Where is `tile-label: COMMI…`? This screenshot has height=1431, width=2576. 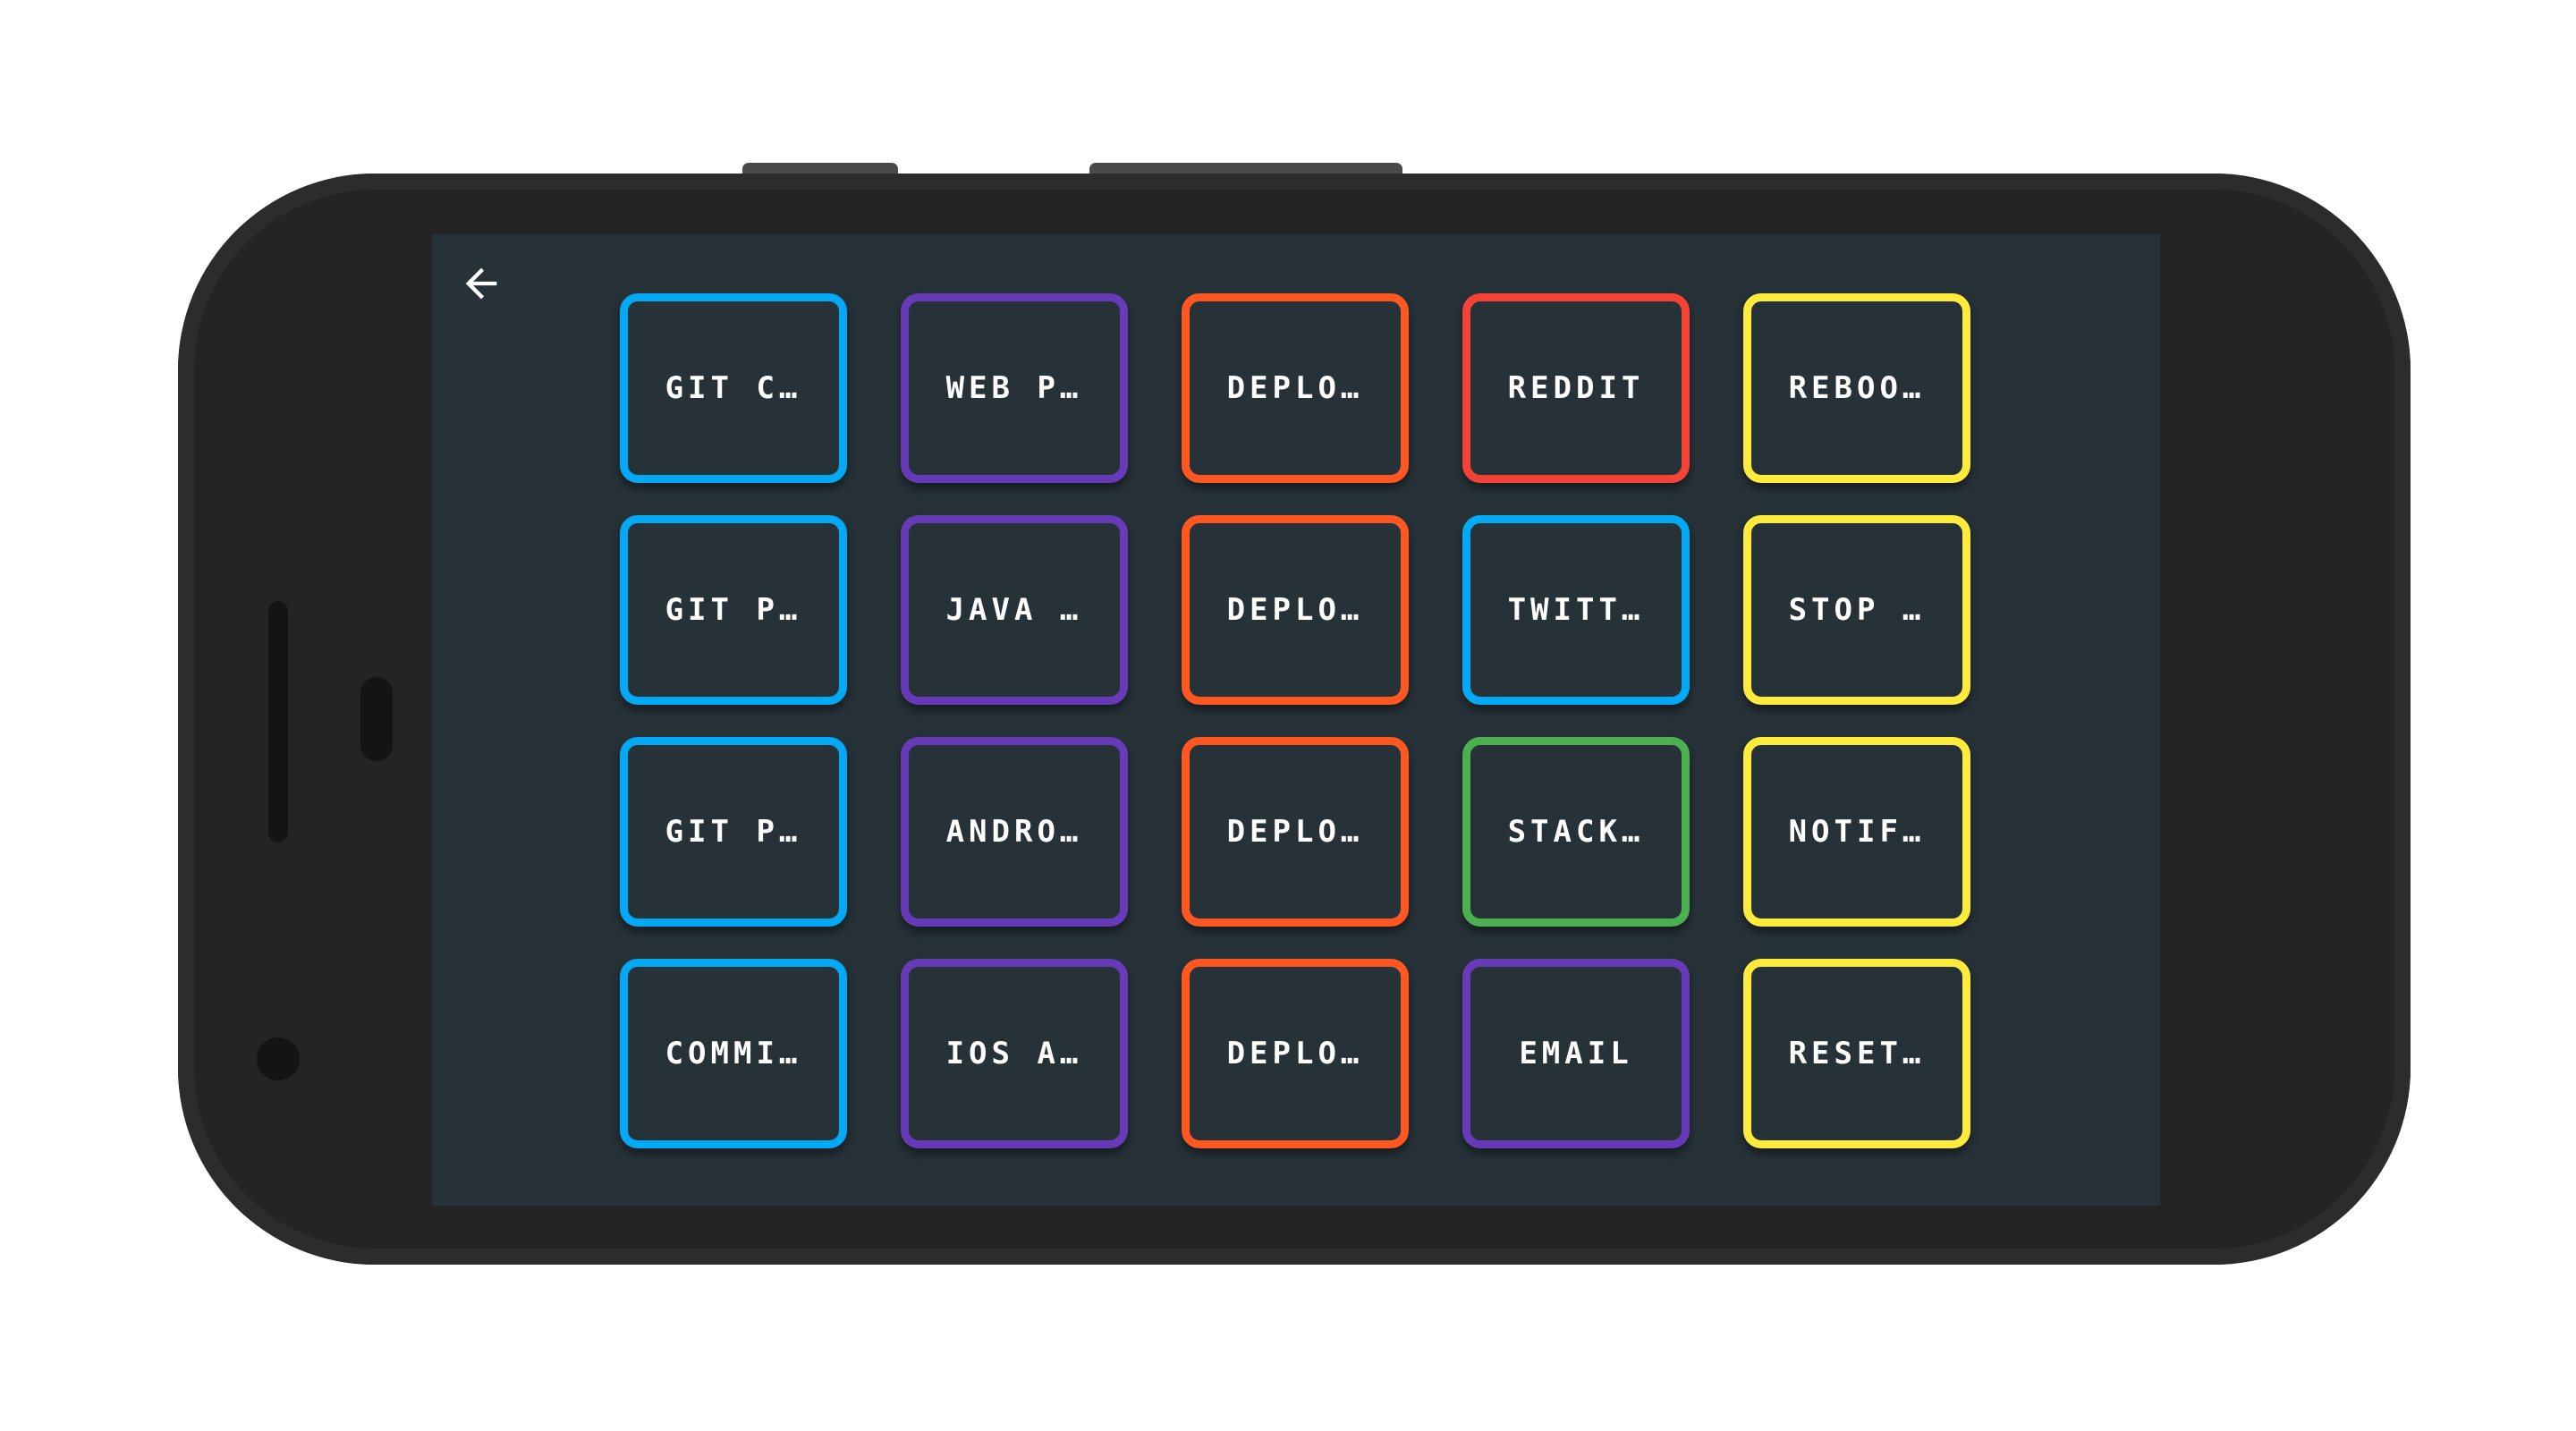
tile-label: COMMI… is located at coordinates (733, 1054).